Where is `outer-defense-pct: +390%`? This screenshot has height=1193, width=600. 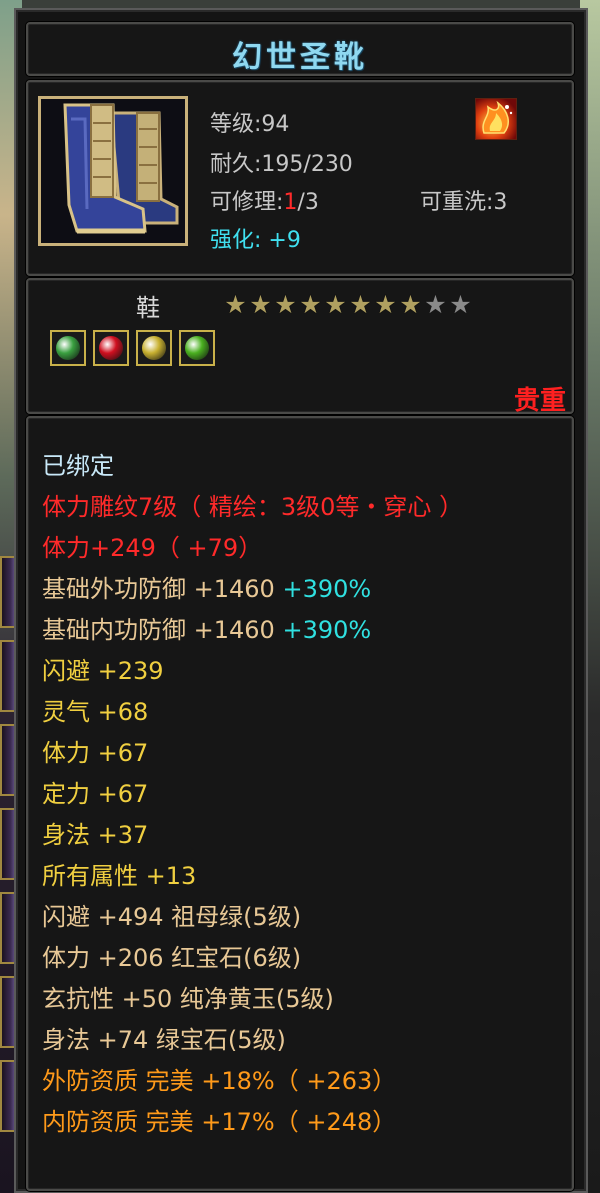
outer-defense-pct: +390% is located at coordinates (327, 589).